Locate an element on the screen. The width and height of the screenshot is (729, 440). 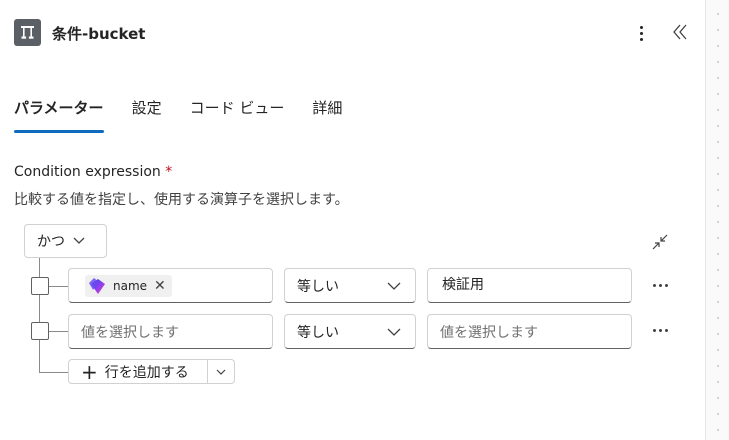
more-vertical-icon is located at coordinates (641, 33).